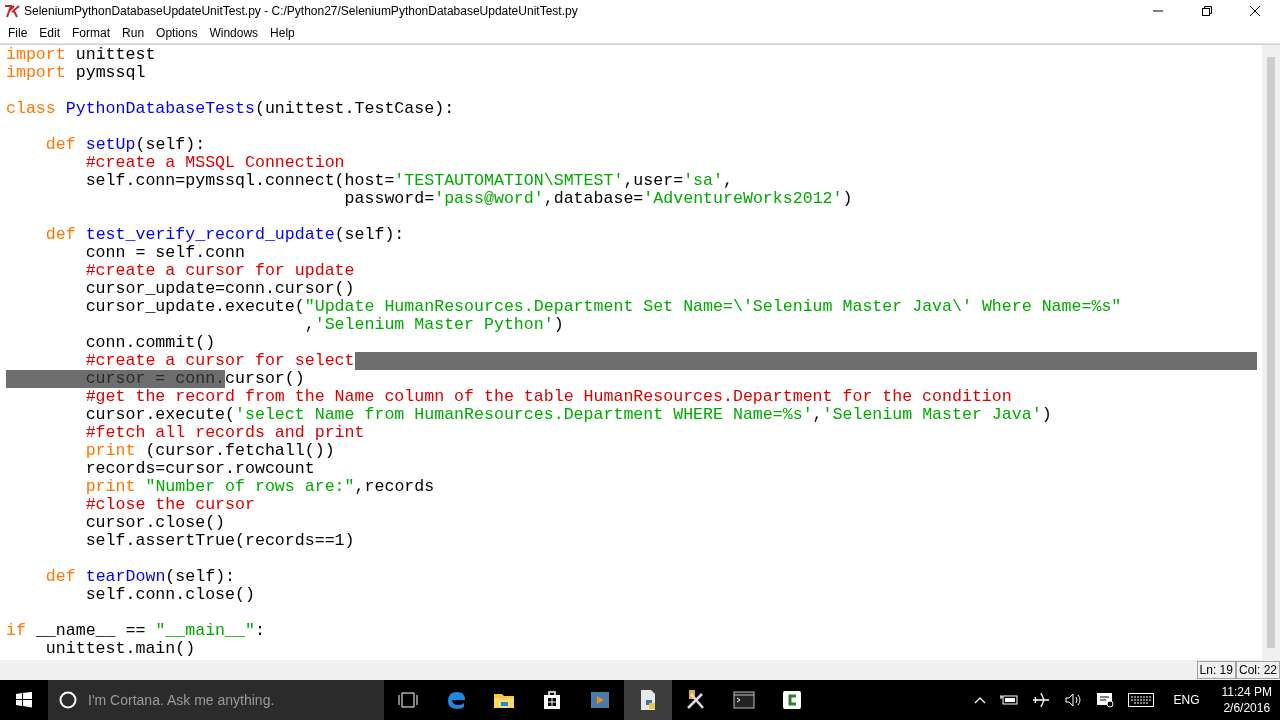  I want to click on code-line: def tearDown(self):, so click(140, 577).